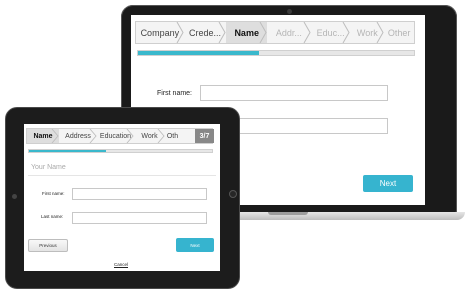 The image size is (470, 300). I want to click on laptop-progress-bar, so click(276, 53).